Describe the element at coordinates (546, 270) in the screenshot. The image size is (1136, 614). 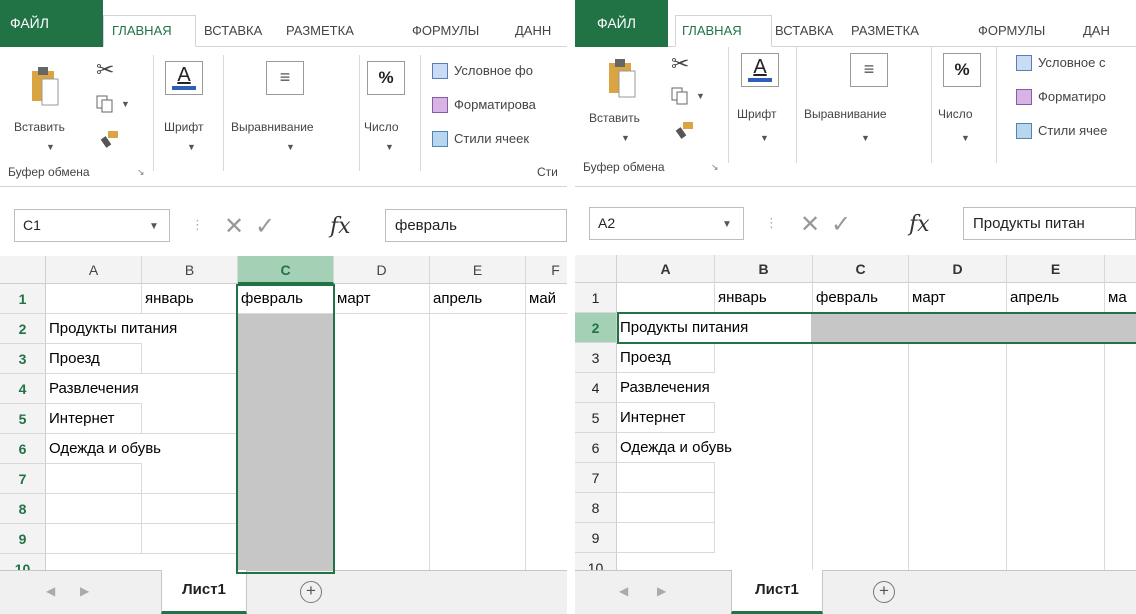
I see `column-header: F` at that location.